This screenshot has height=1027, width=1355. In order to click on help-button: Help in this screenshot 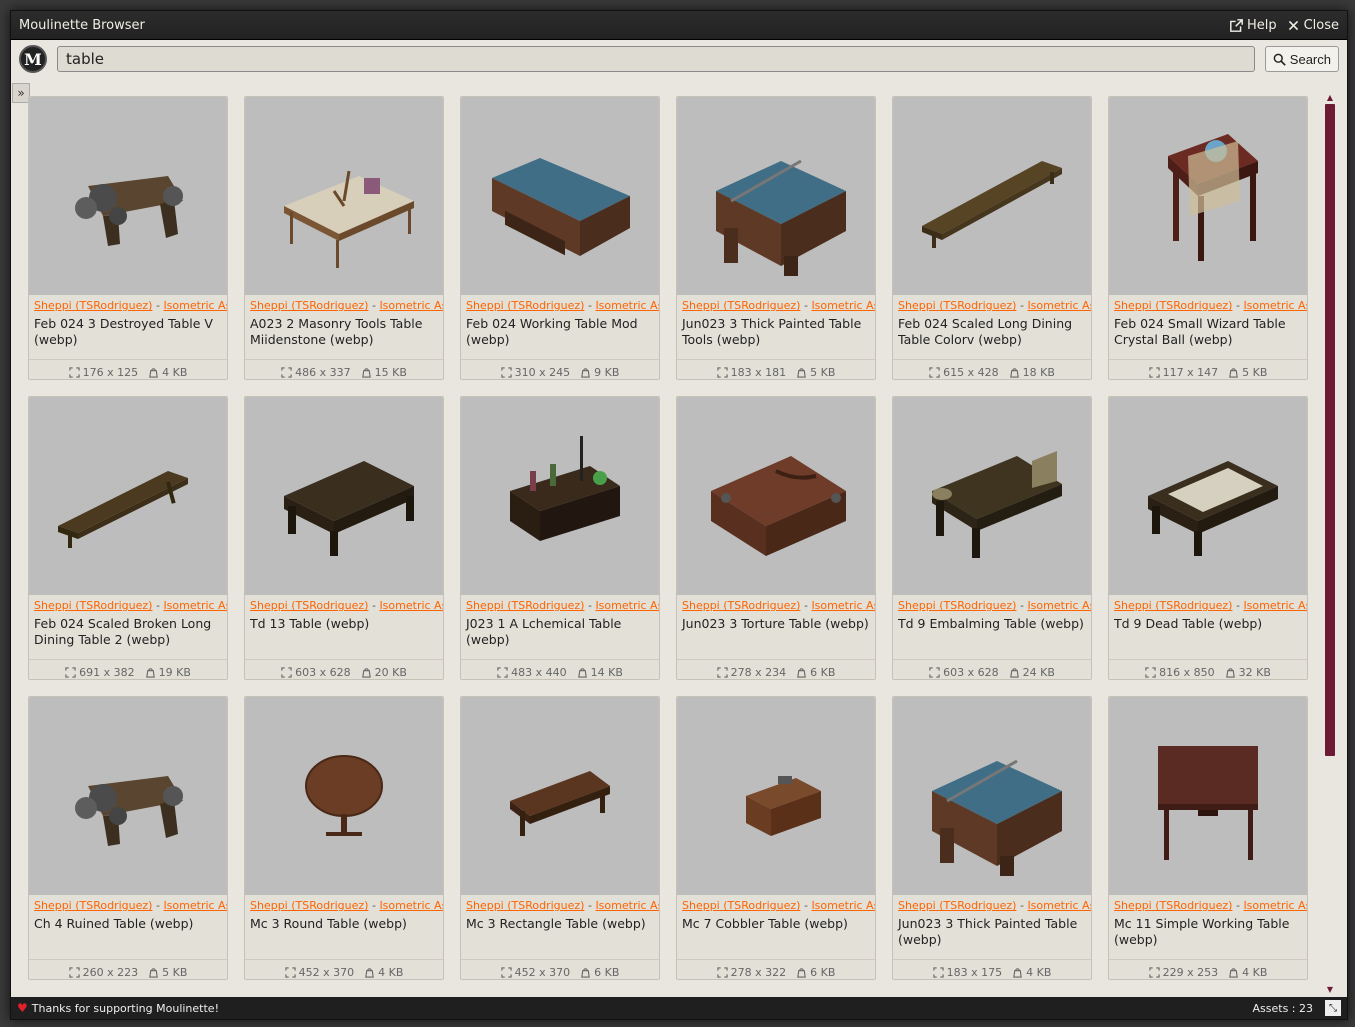, I will do `click(1253, 25)`.